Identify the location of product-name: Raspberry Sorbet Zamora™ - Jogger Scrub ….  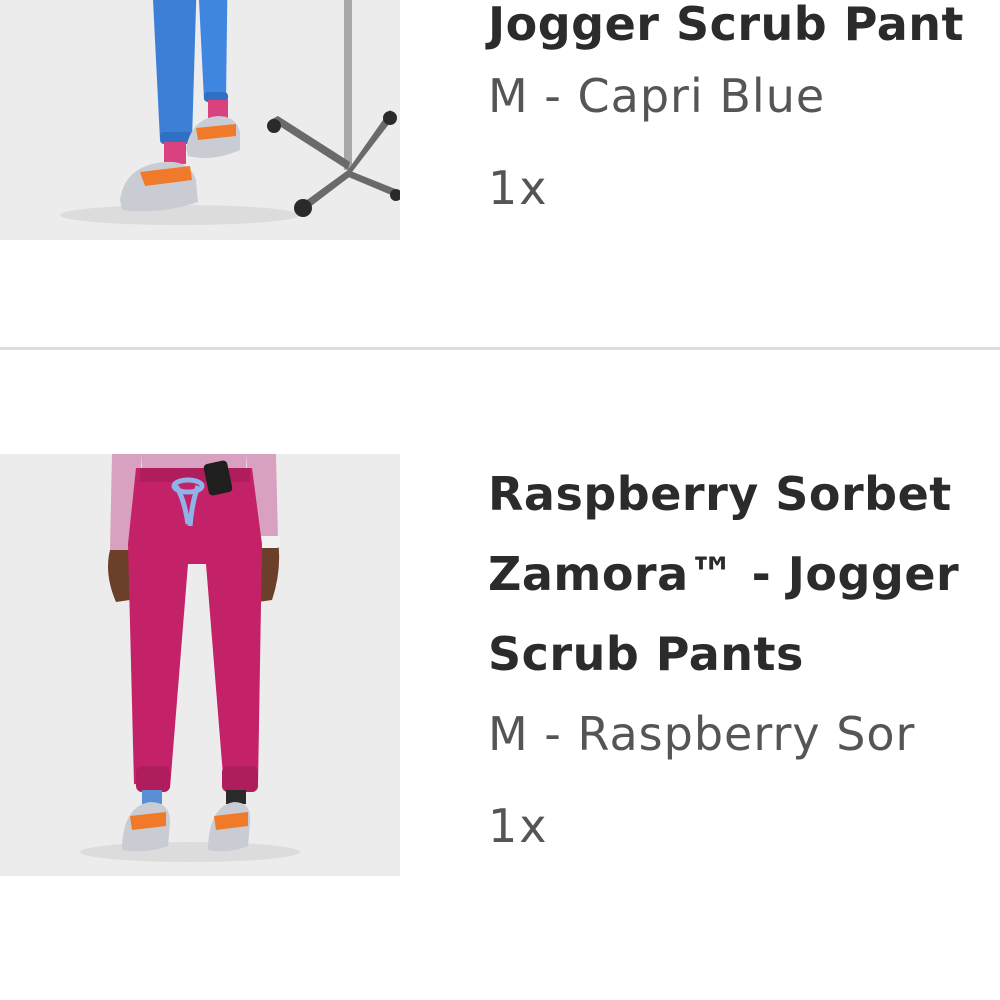
(744, 574).